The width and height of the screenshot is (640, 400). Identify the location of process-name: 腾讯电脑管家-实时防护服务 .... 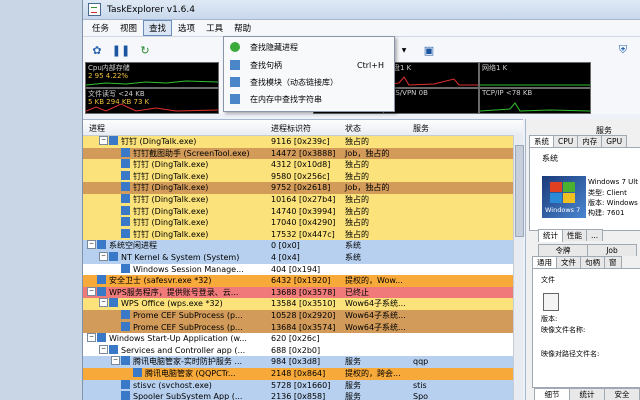
(188, 362).